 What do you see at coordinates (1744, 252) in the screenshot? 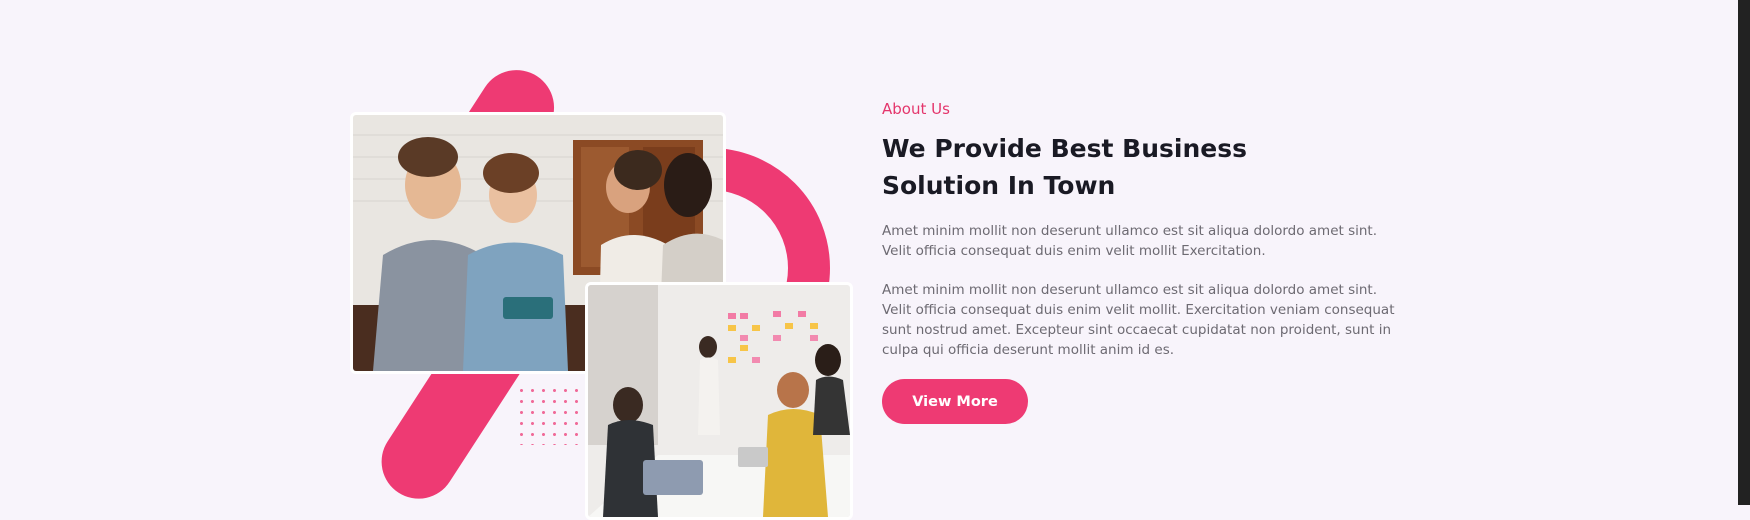
I see `page-edge-bar` at bounding box center [1744, 252].